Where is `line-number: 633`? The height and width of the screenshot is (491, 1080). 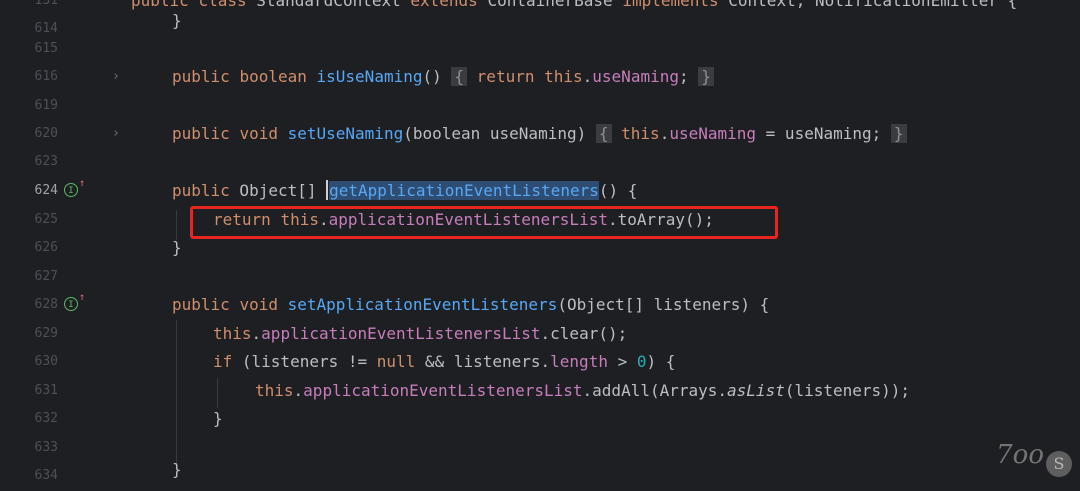
line-number: 633 is located at coordinates (46, 447).